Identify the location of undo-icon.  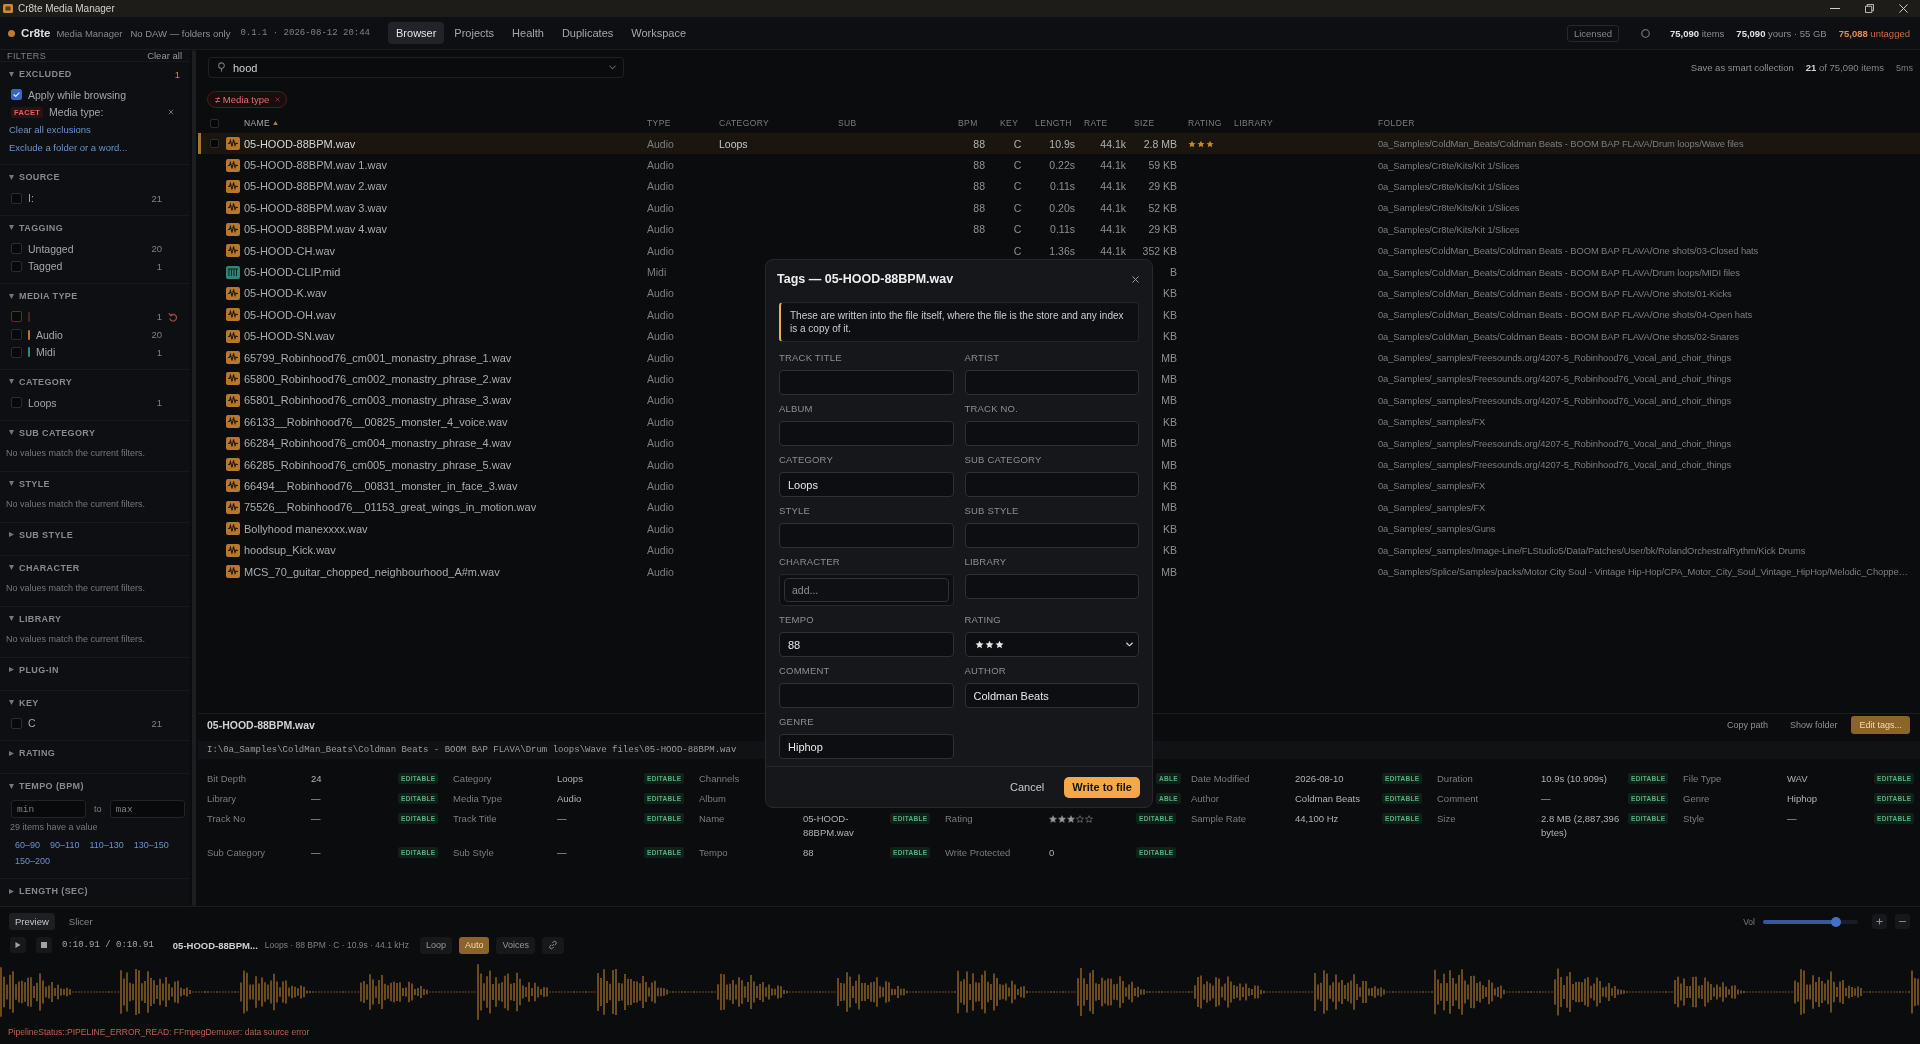
(173, 316).